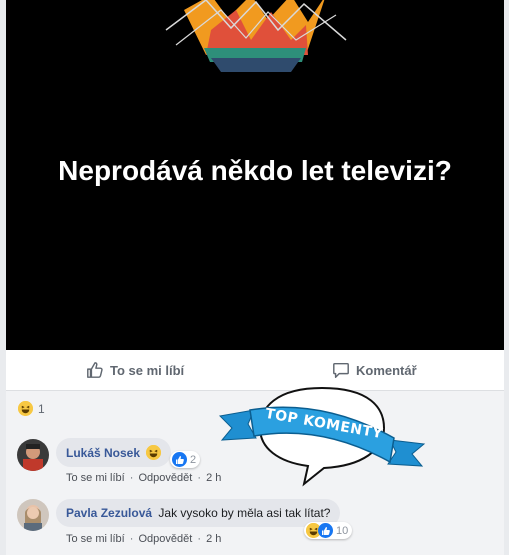 Image resolution: width=509 pixels, height=555 pixels. What do you see at coordinates (342, 530) in the screenshot?
I see `comment-reaction-count: 10` at bounding box center [342, 530].